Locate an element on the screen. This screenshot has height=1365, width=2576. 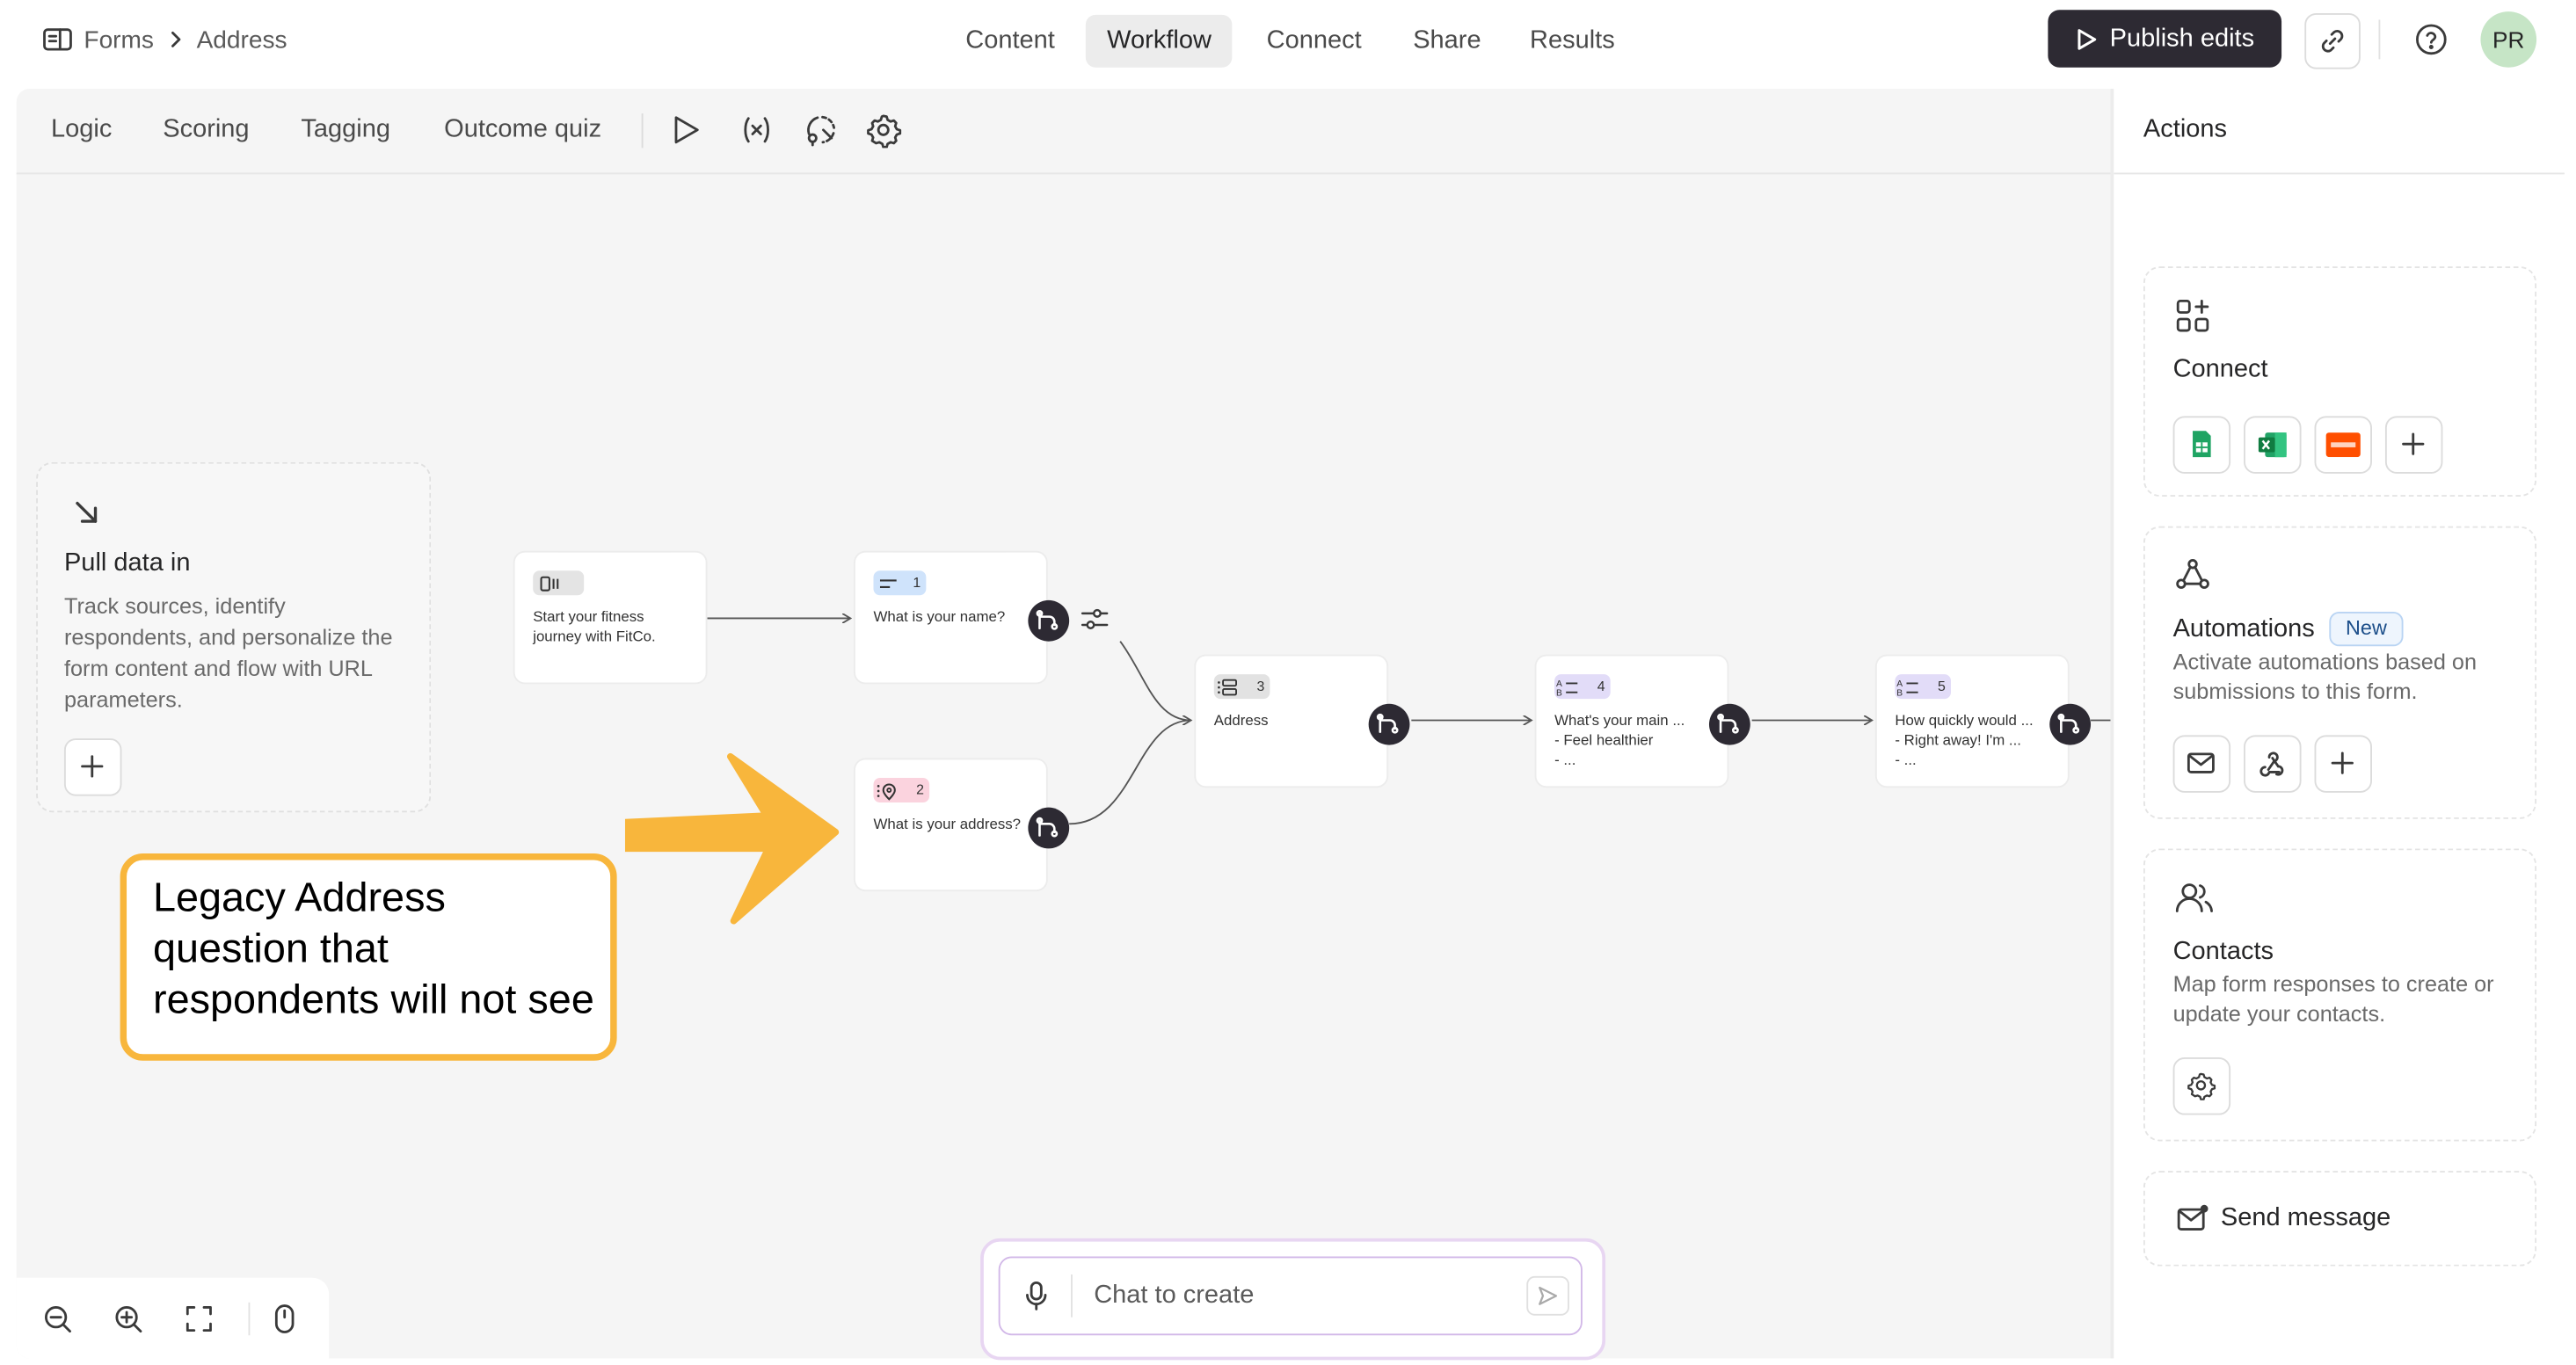
contacts-title: Contacts is located at coordinates (2223, 951).